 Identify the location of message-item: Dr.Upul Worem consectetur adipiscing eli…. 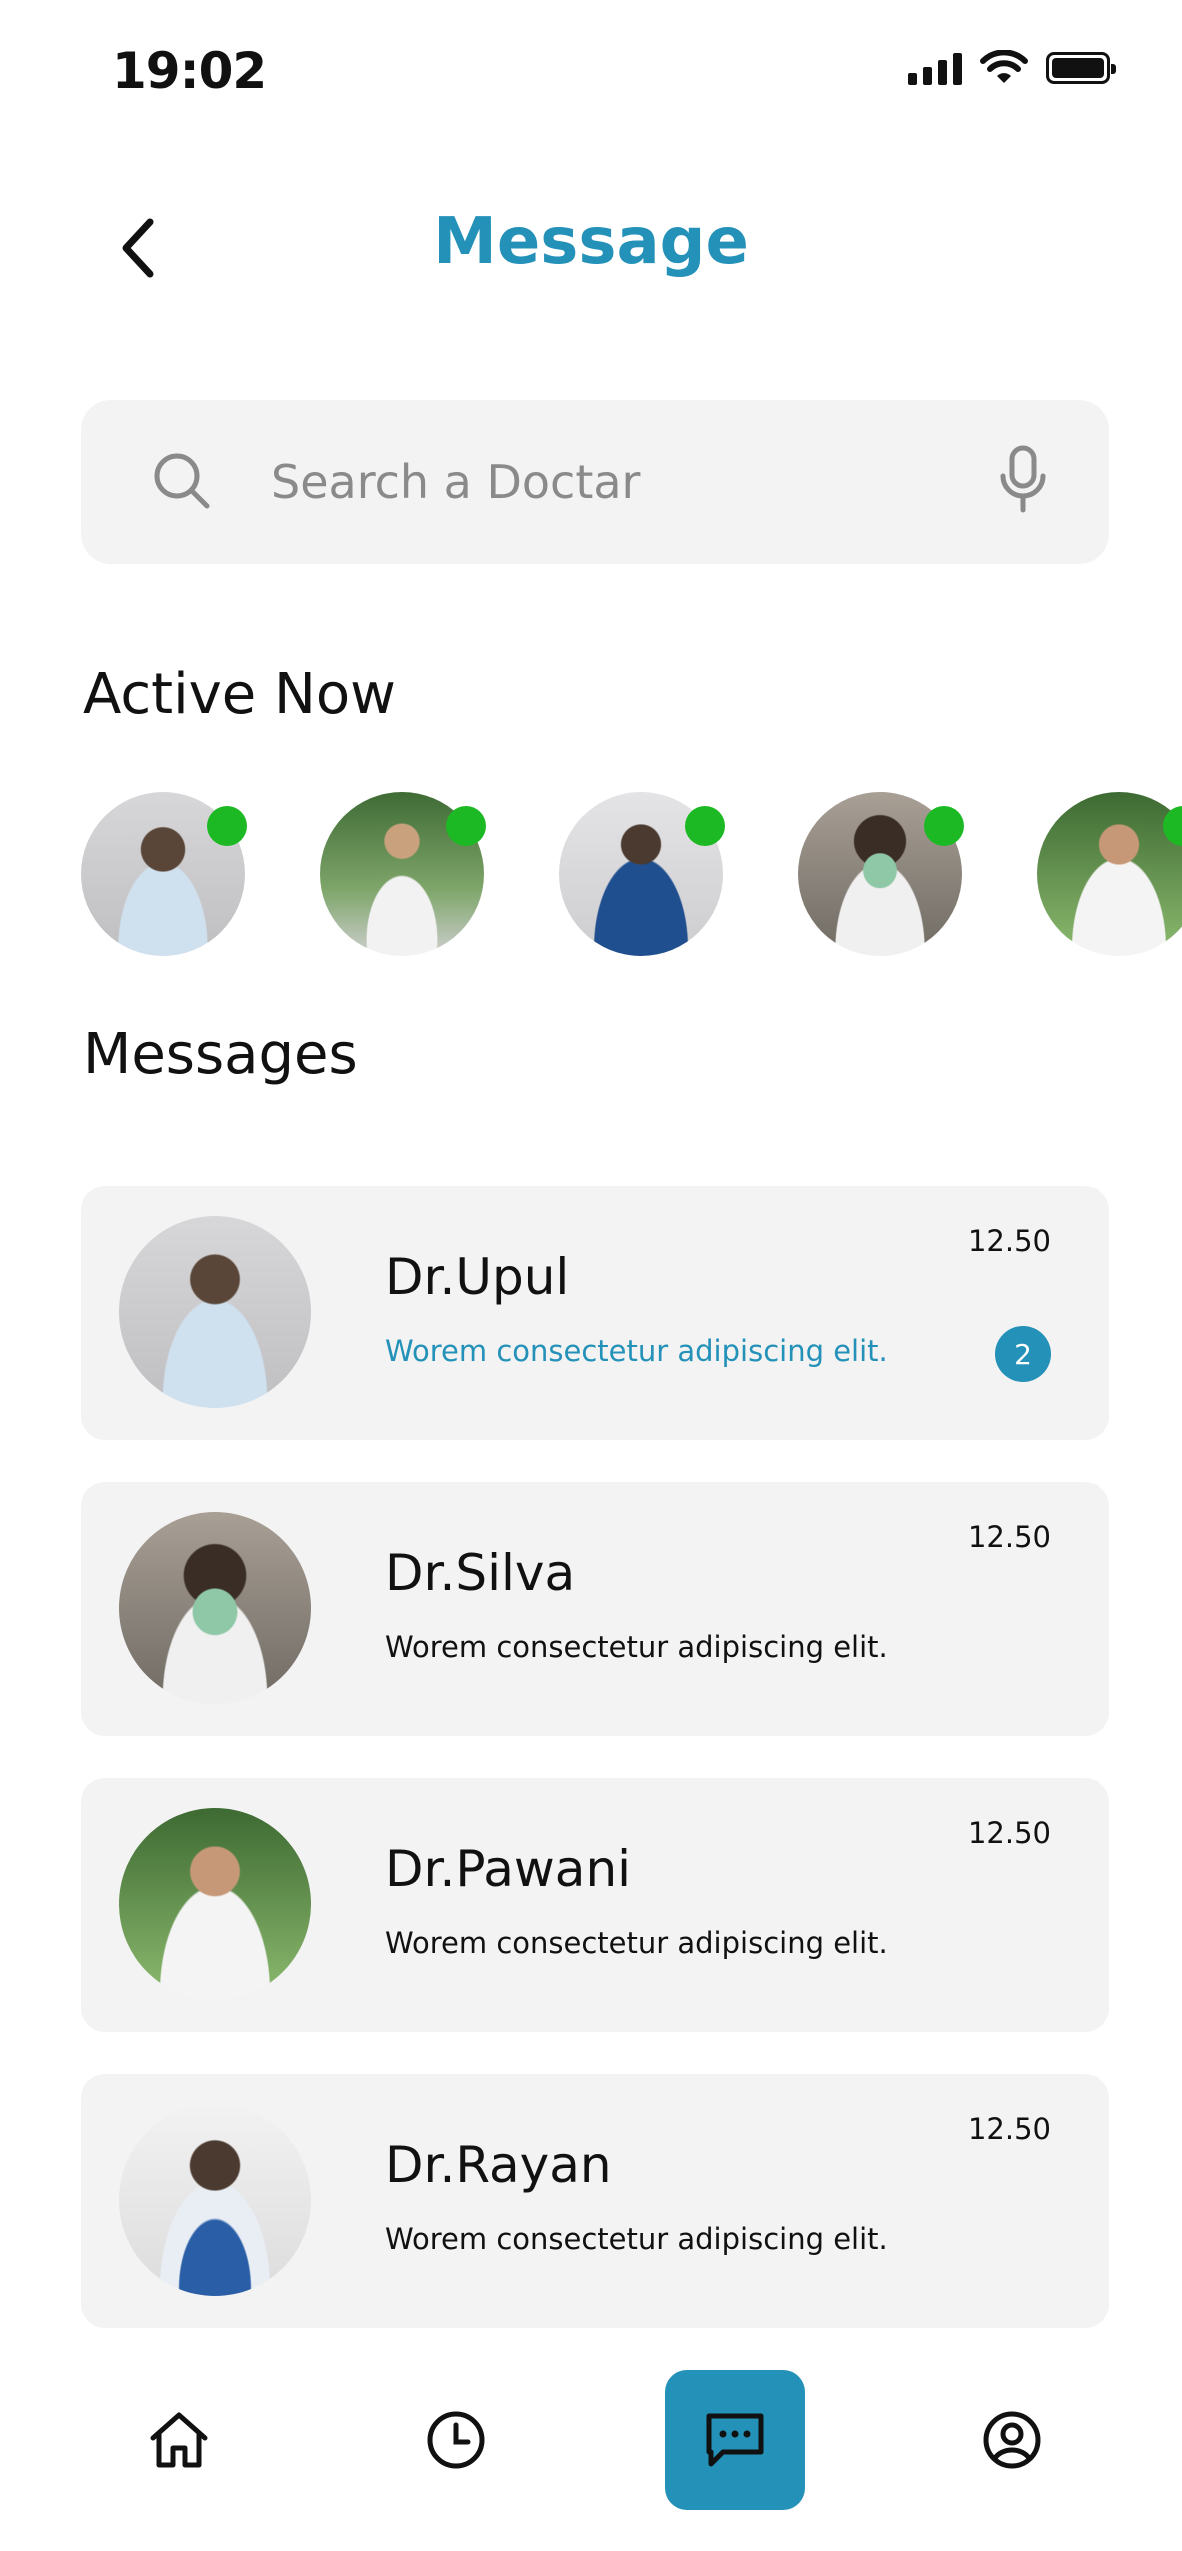
(595, 1313).